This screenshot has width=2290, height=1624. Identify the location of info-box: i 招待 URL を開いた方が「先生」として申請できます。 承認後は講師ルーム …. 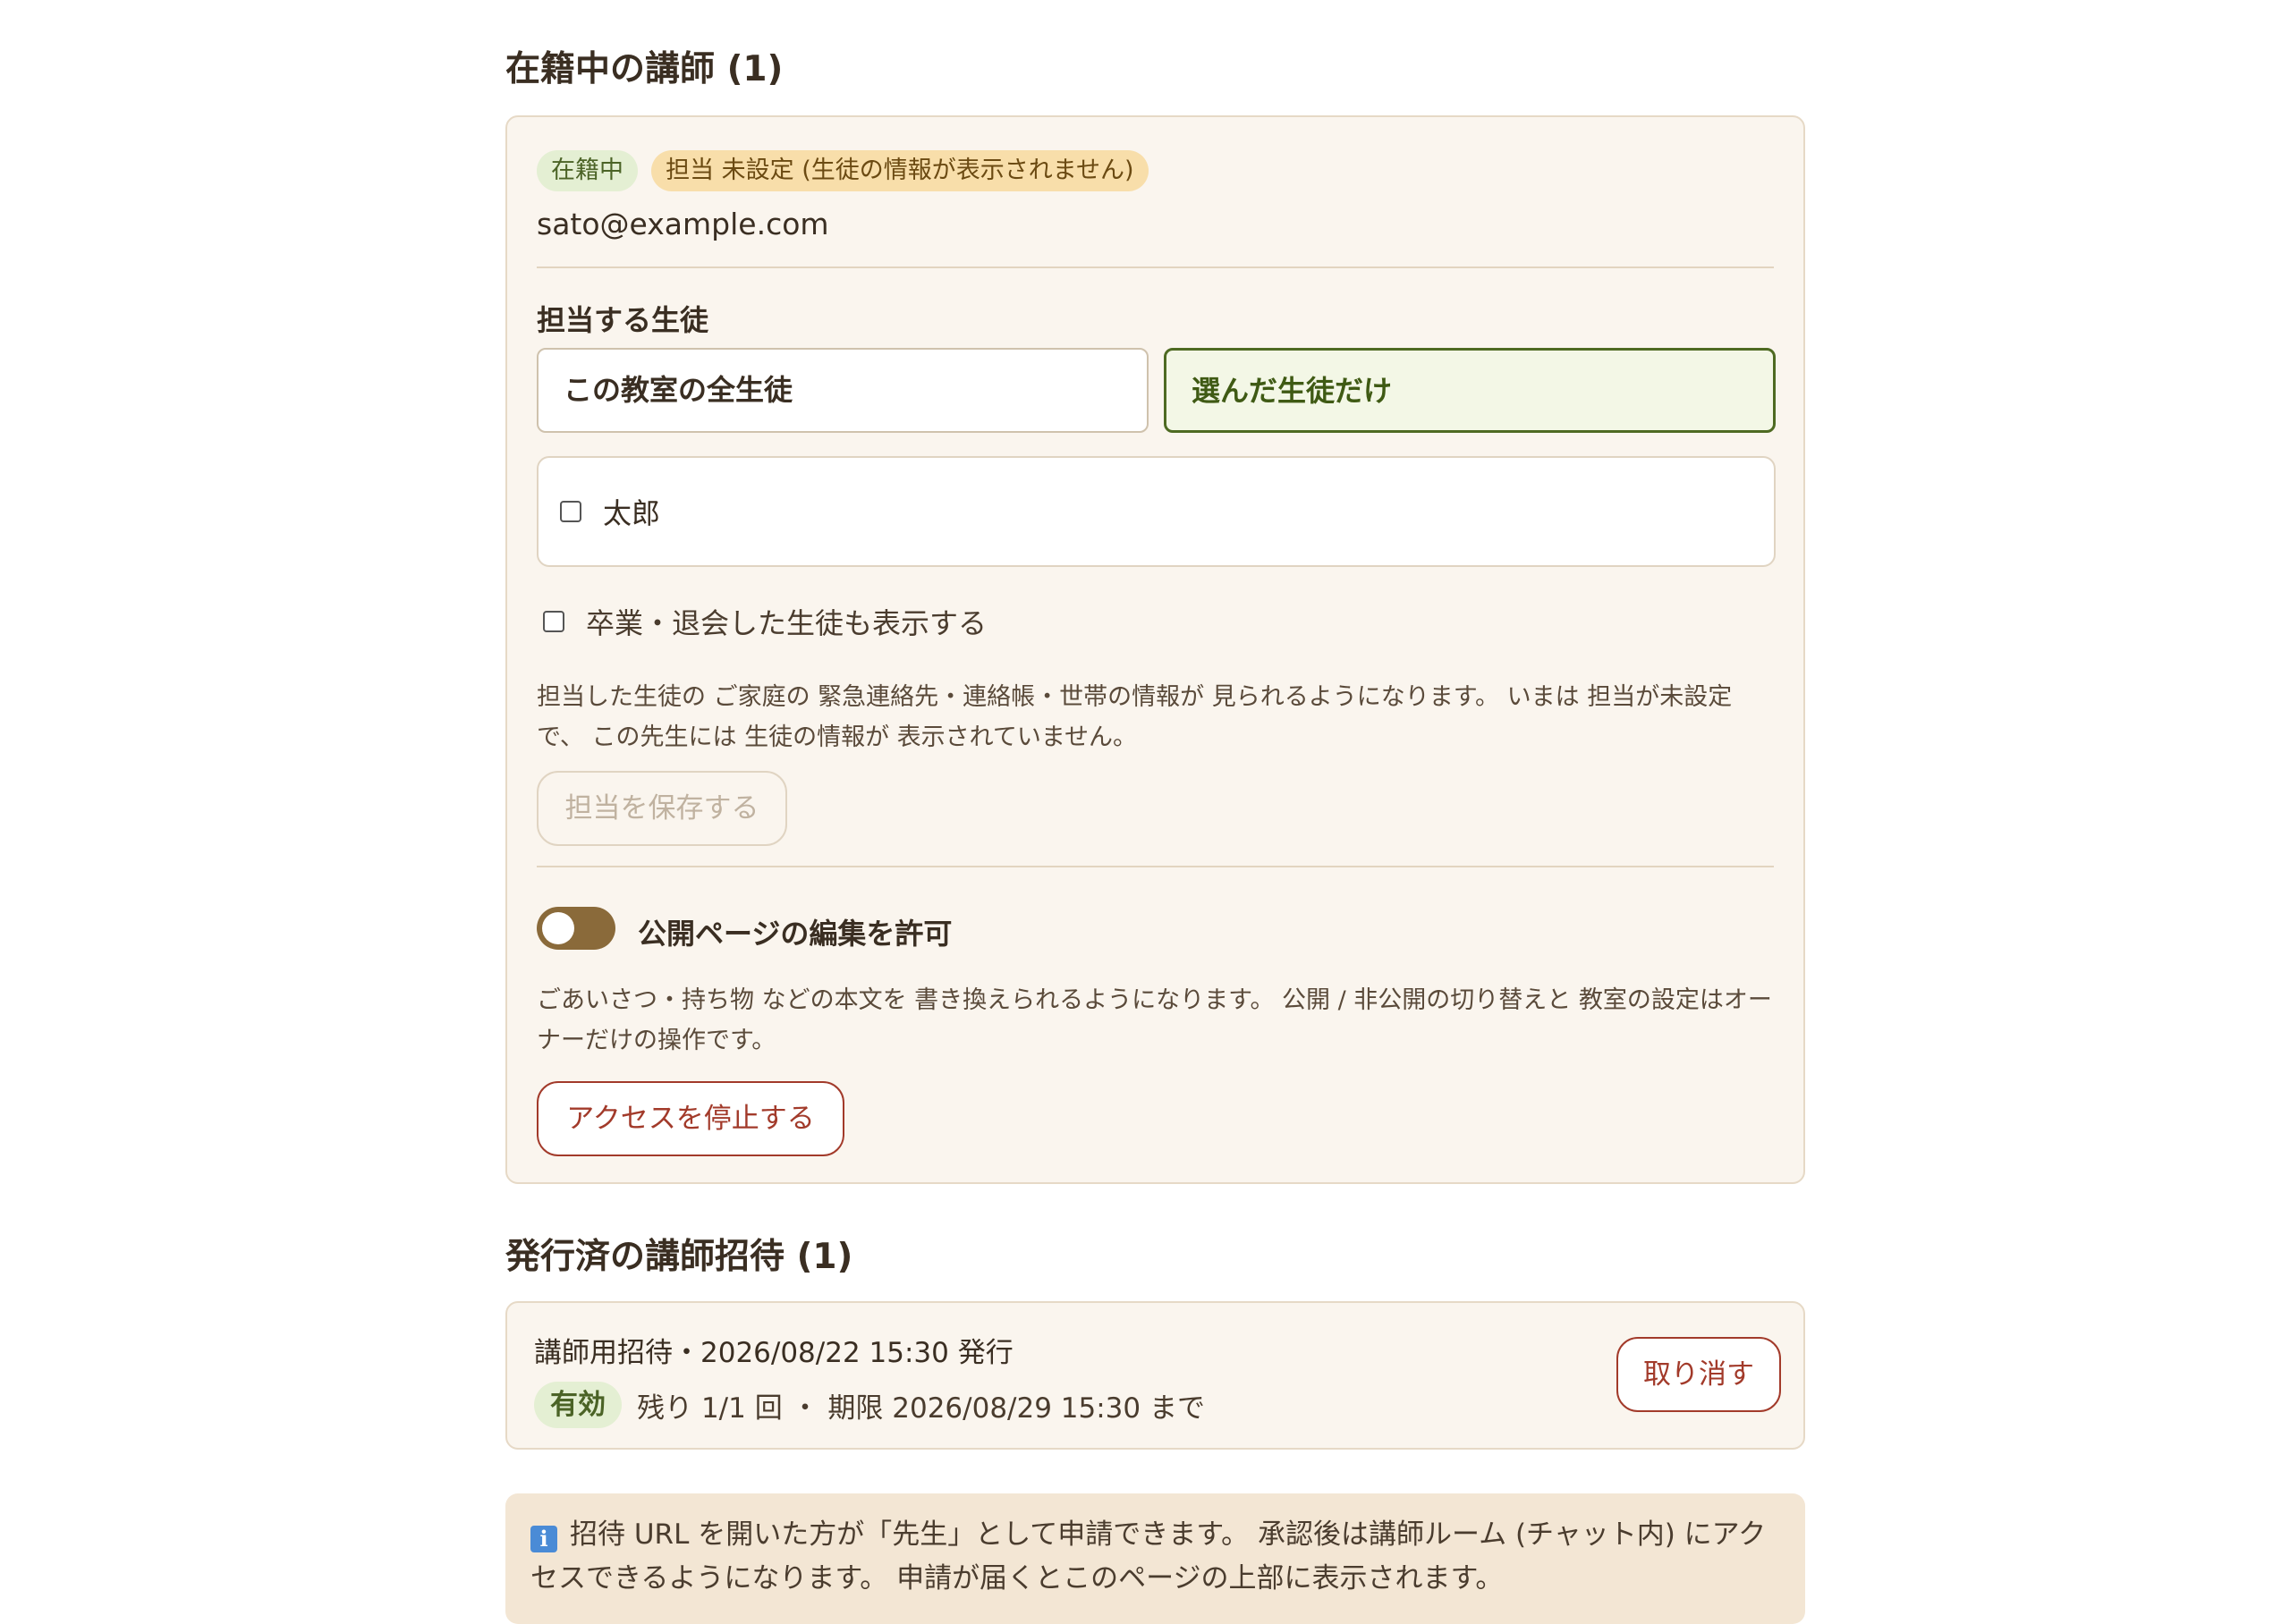
(1155, 1558).